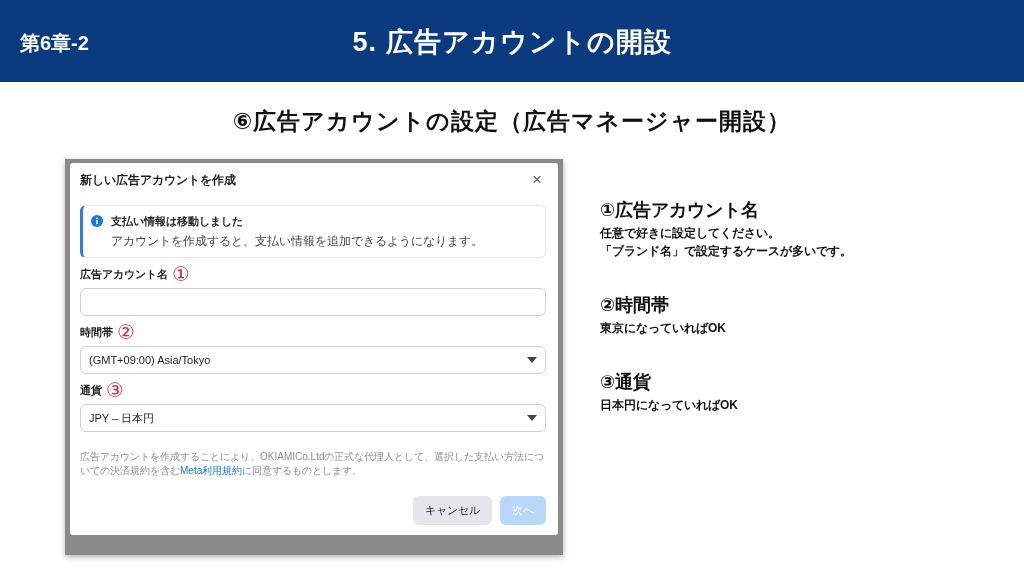 The width and height of the screenshot is (1024, 576). Describe the element at coordinates (635, 305) in the screenshot. I see `note-heading: ②時間帯` at that location.